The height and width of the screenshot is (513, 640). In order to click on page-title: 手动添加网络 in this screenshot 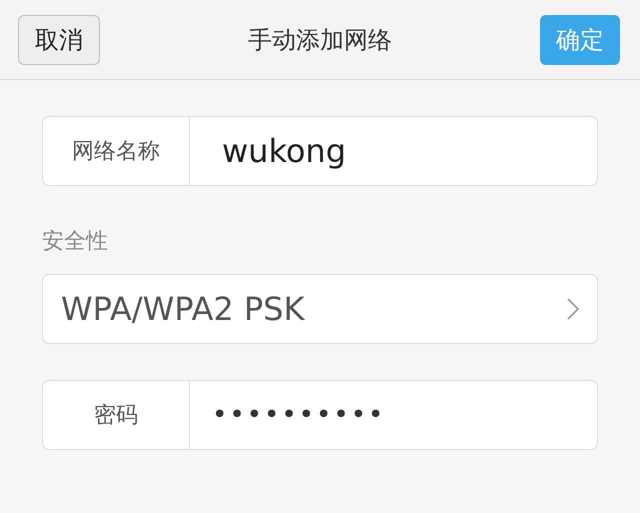, I will do `click(320, 40)`.